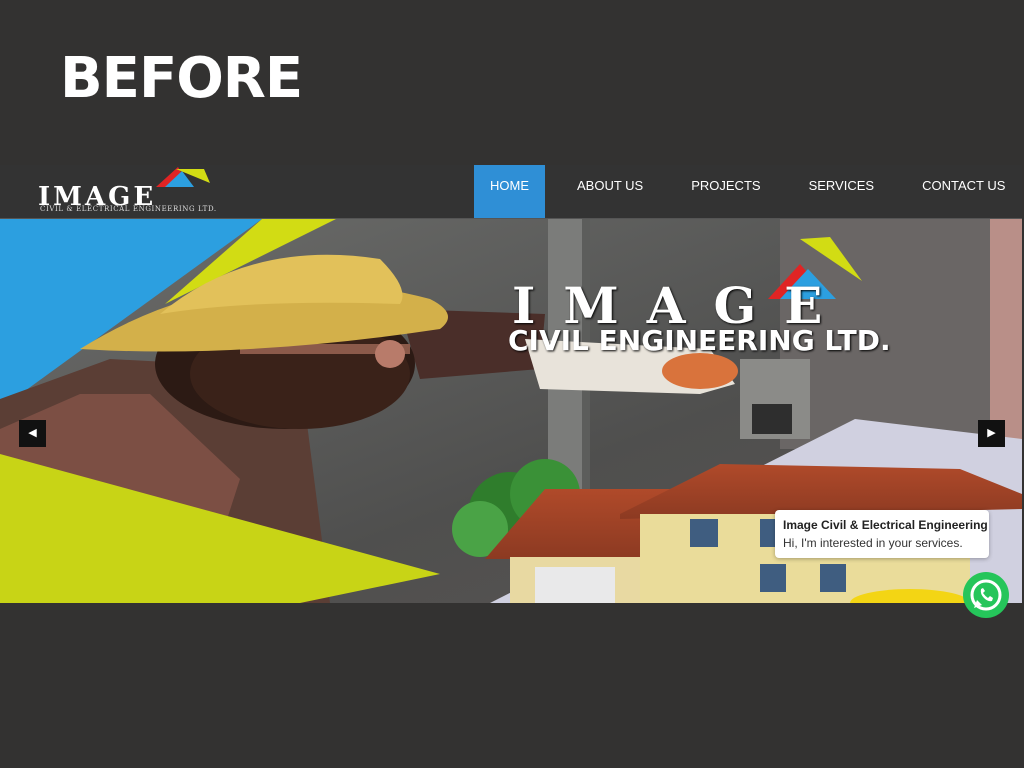 The height and width of the screenshot is (768, 1024). I want to click on whatsapp-icon, so click(986, 595).